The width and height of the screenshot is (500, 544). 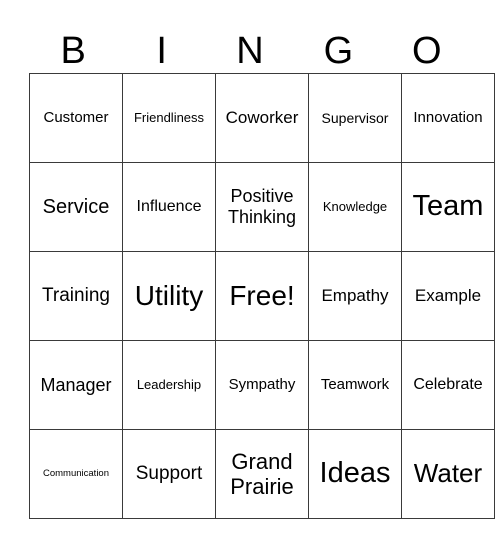 What do you see at coordinates (76, 385) in the screenshot?
I see `bingo-cell: Manager` at bounding box center [76, 385].